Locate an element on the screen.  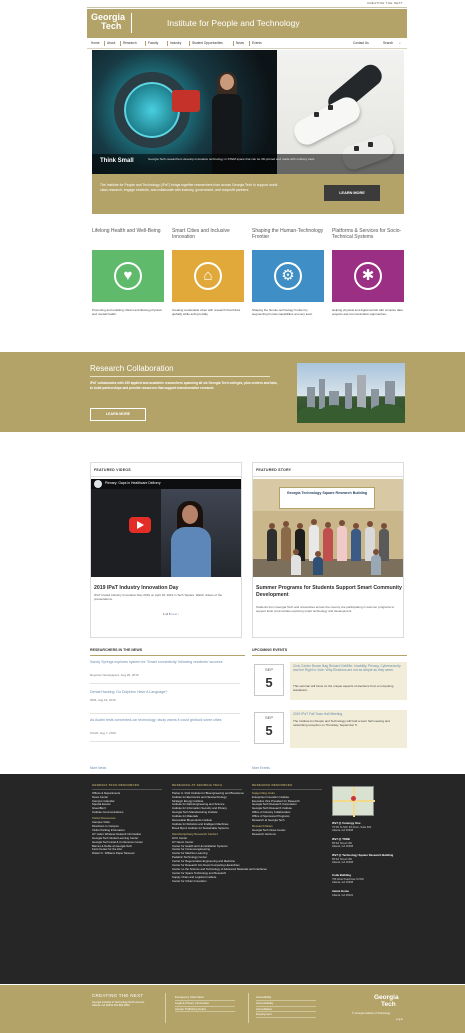
event-day: 5 is located at coordinates (269, 730).